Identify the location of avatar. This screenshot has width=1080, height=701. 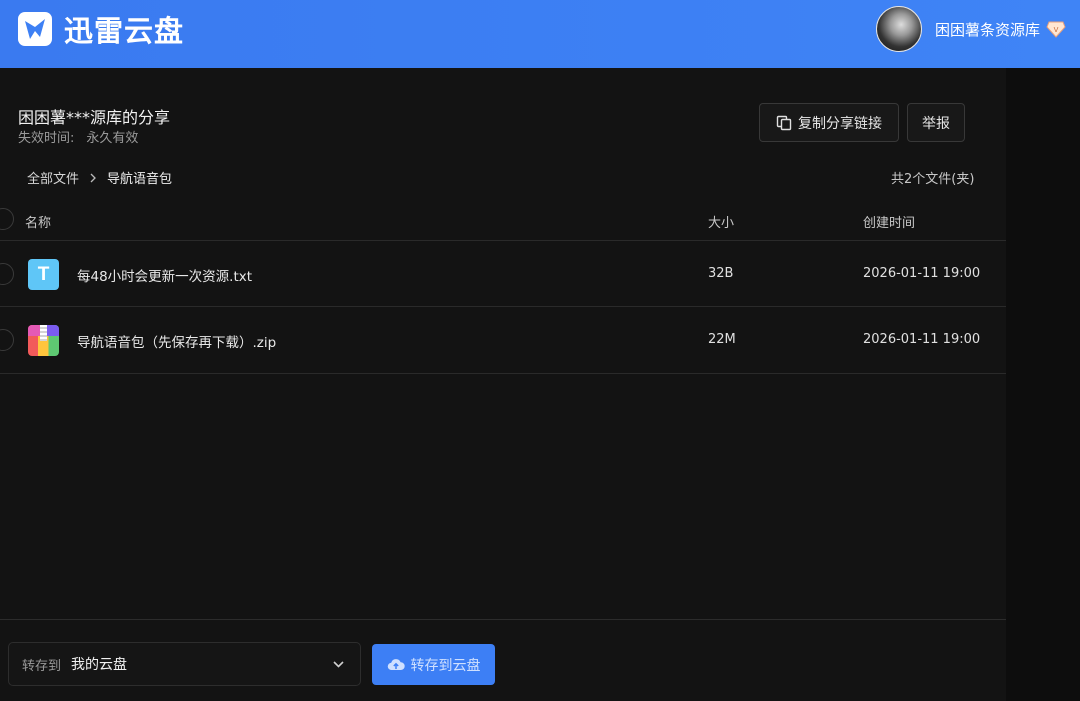
(898, 29).